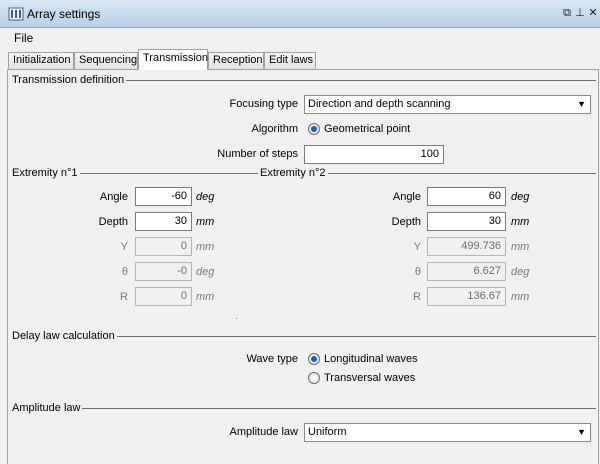 The width and height of the screenshot is (600, 464). I want to click on pin-icon: ⊥, so click(580, 13).